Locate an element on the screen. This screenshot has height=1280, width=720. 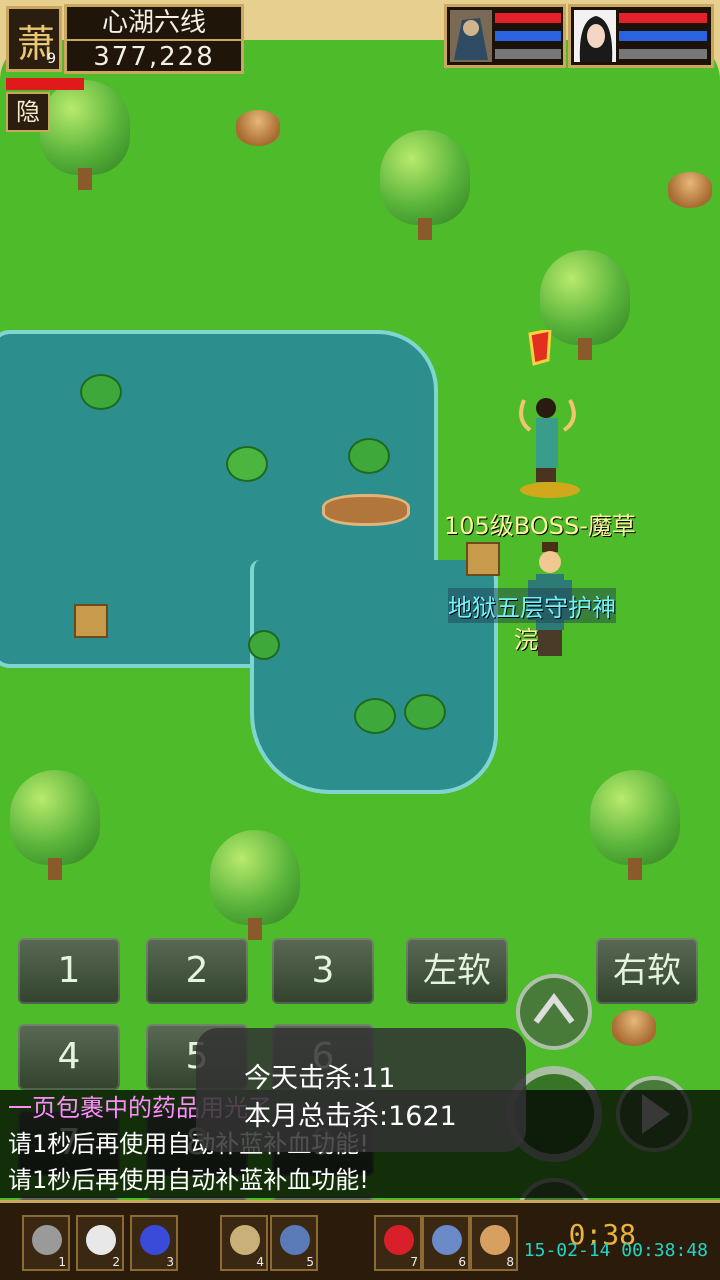
boss-character is located at coordinates (549, 414).